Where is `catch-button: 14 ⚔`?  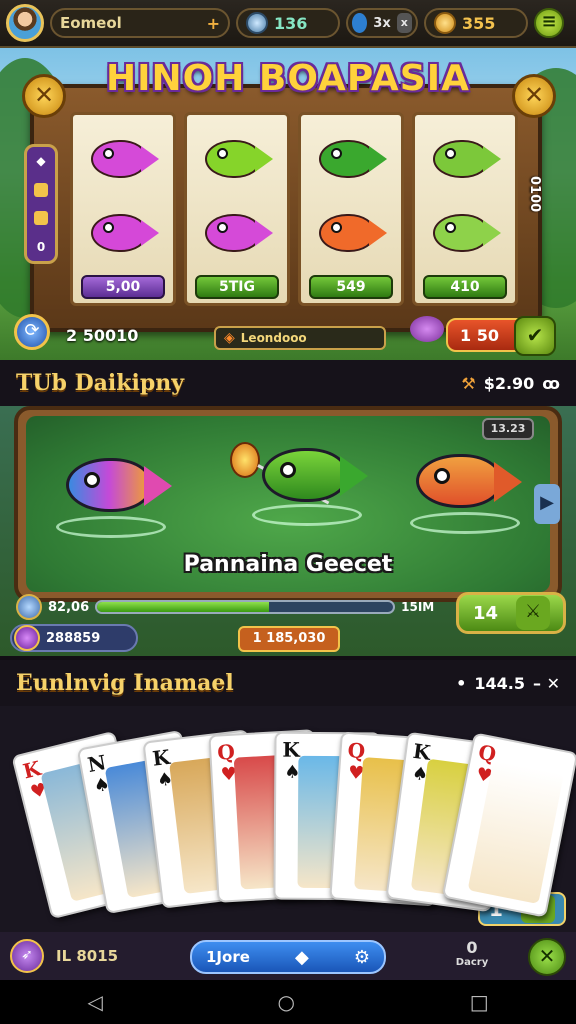
catch-button: 14 ⚔ is located at coordinates (511, 613).